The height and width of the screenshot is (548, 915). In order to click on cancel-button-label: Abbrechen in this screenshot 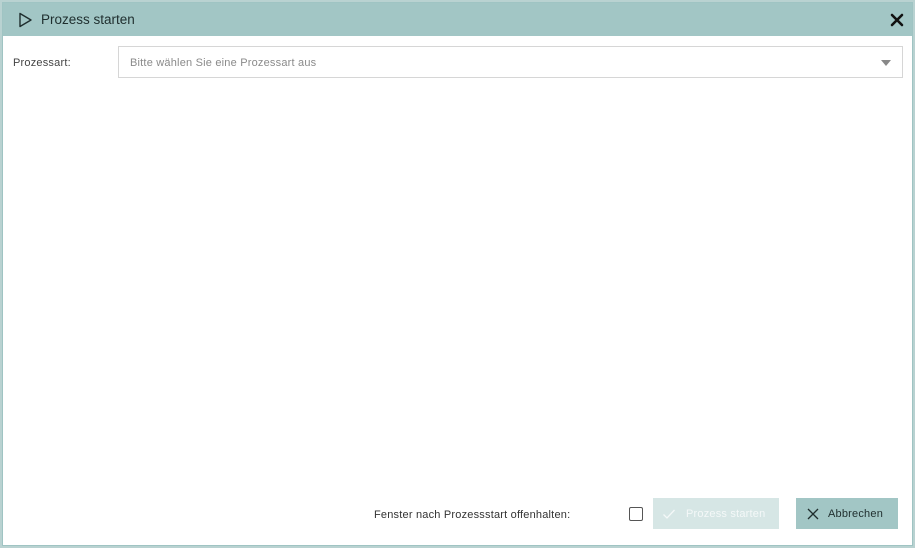, I will do `click(856, 513)`.